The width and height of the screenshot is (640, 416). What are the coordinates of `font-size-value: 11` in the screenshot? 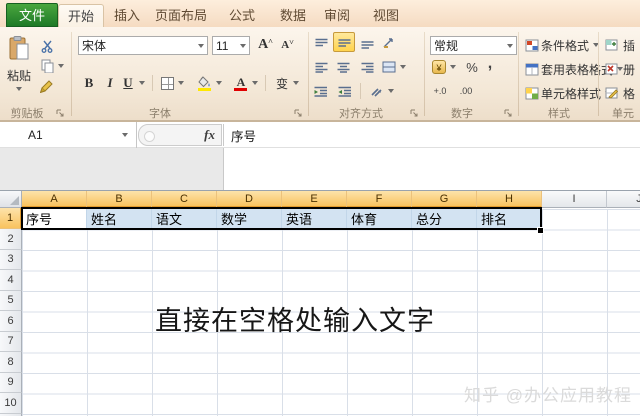 It's located at (222, 45).